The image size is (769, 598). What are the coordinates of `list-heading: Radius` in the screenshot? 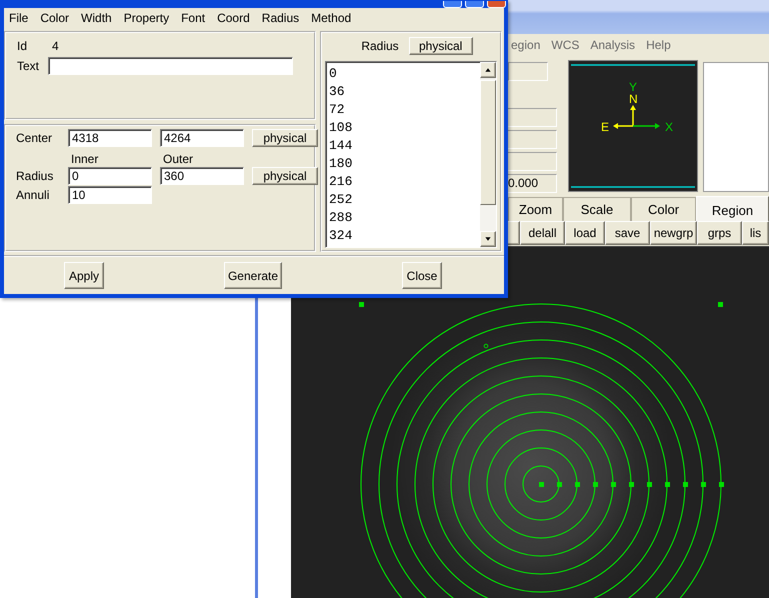 It's located at (380, 46).